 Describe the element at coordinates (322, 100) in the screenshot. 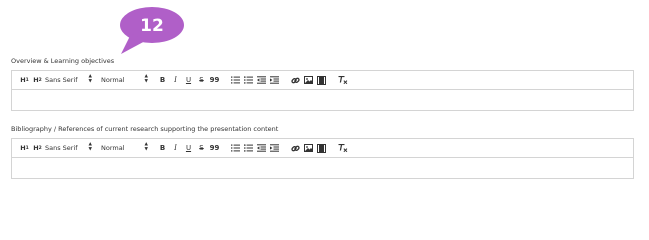

I see `overview-text-area` at that location.